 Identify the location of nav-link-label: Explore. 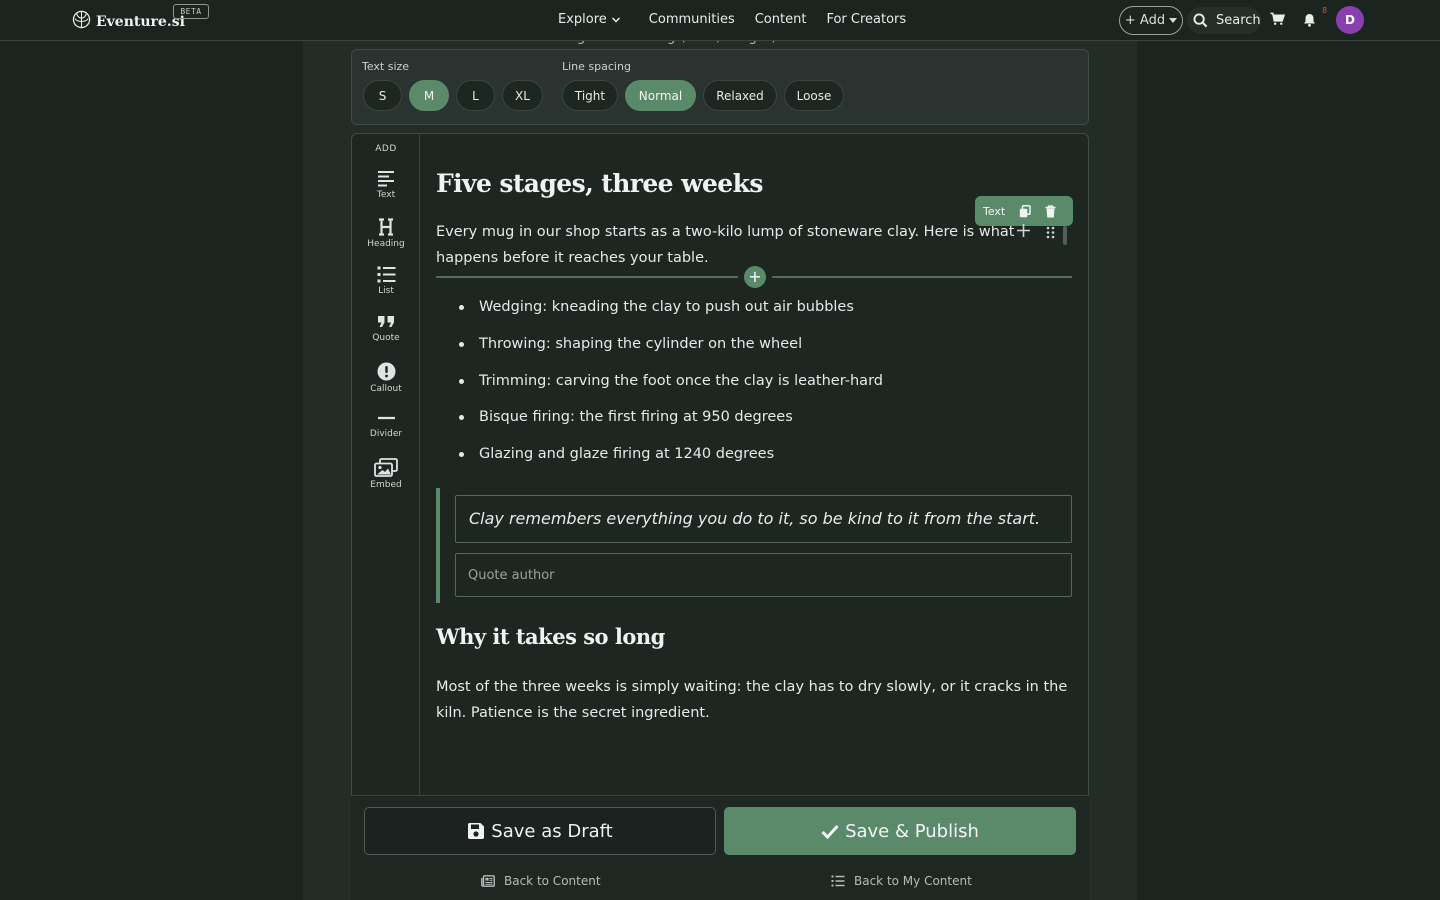
(582, 19).